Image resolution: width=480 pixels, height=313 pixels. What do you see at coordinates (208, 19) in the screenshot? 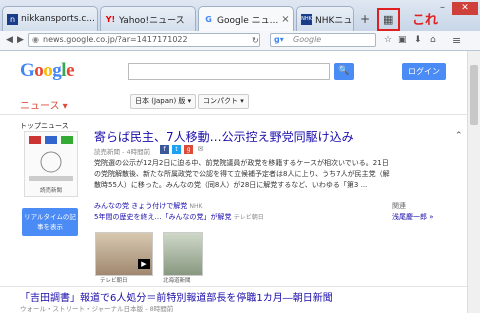
I see `google-icon: G` at bounding box center [208, 19].